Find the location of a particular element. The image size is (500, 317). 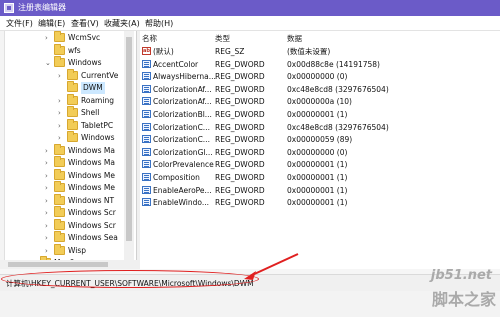

value-row: EnableAeroPe... REG_DWORD 0x00000001 (1) is located at coordinates (320, 190).